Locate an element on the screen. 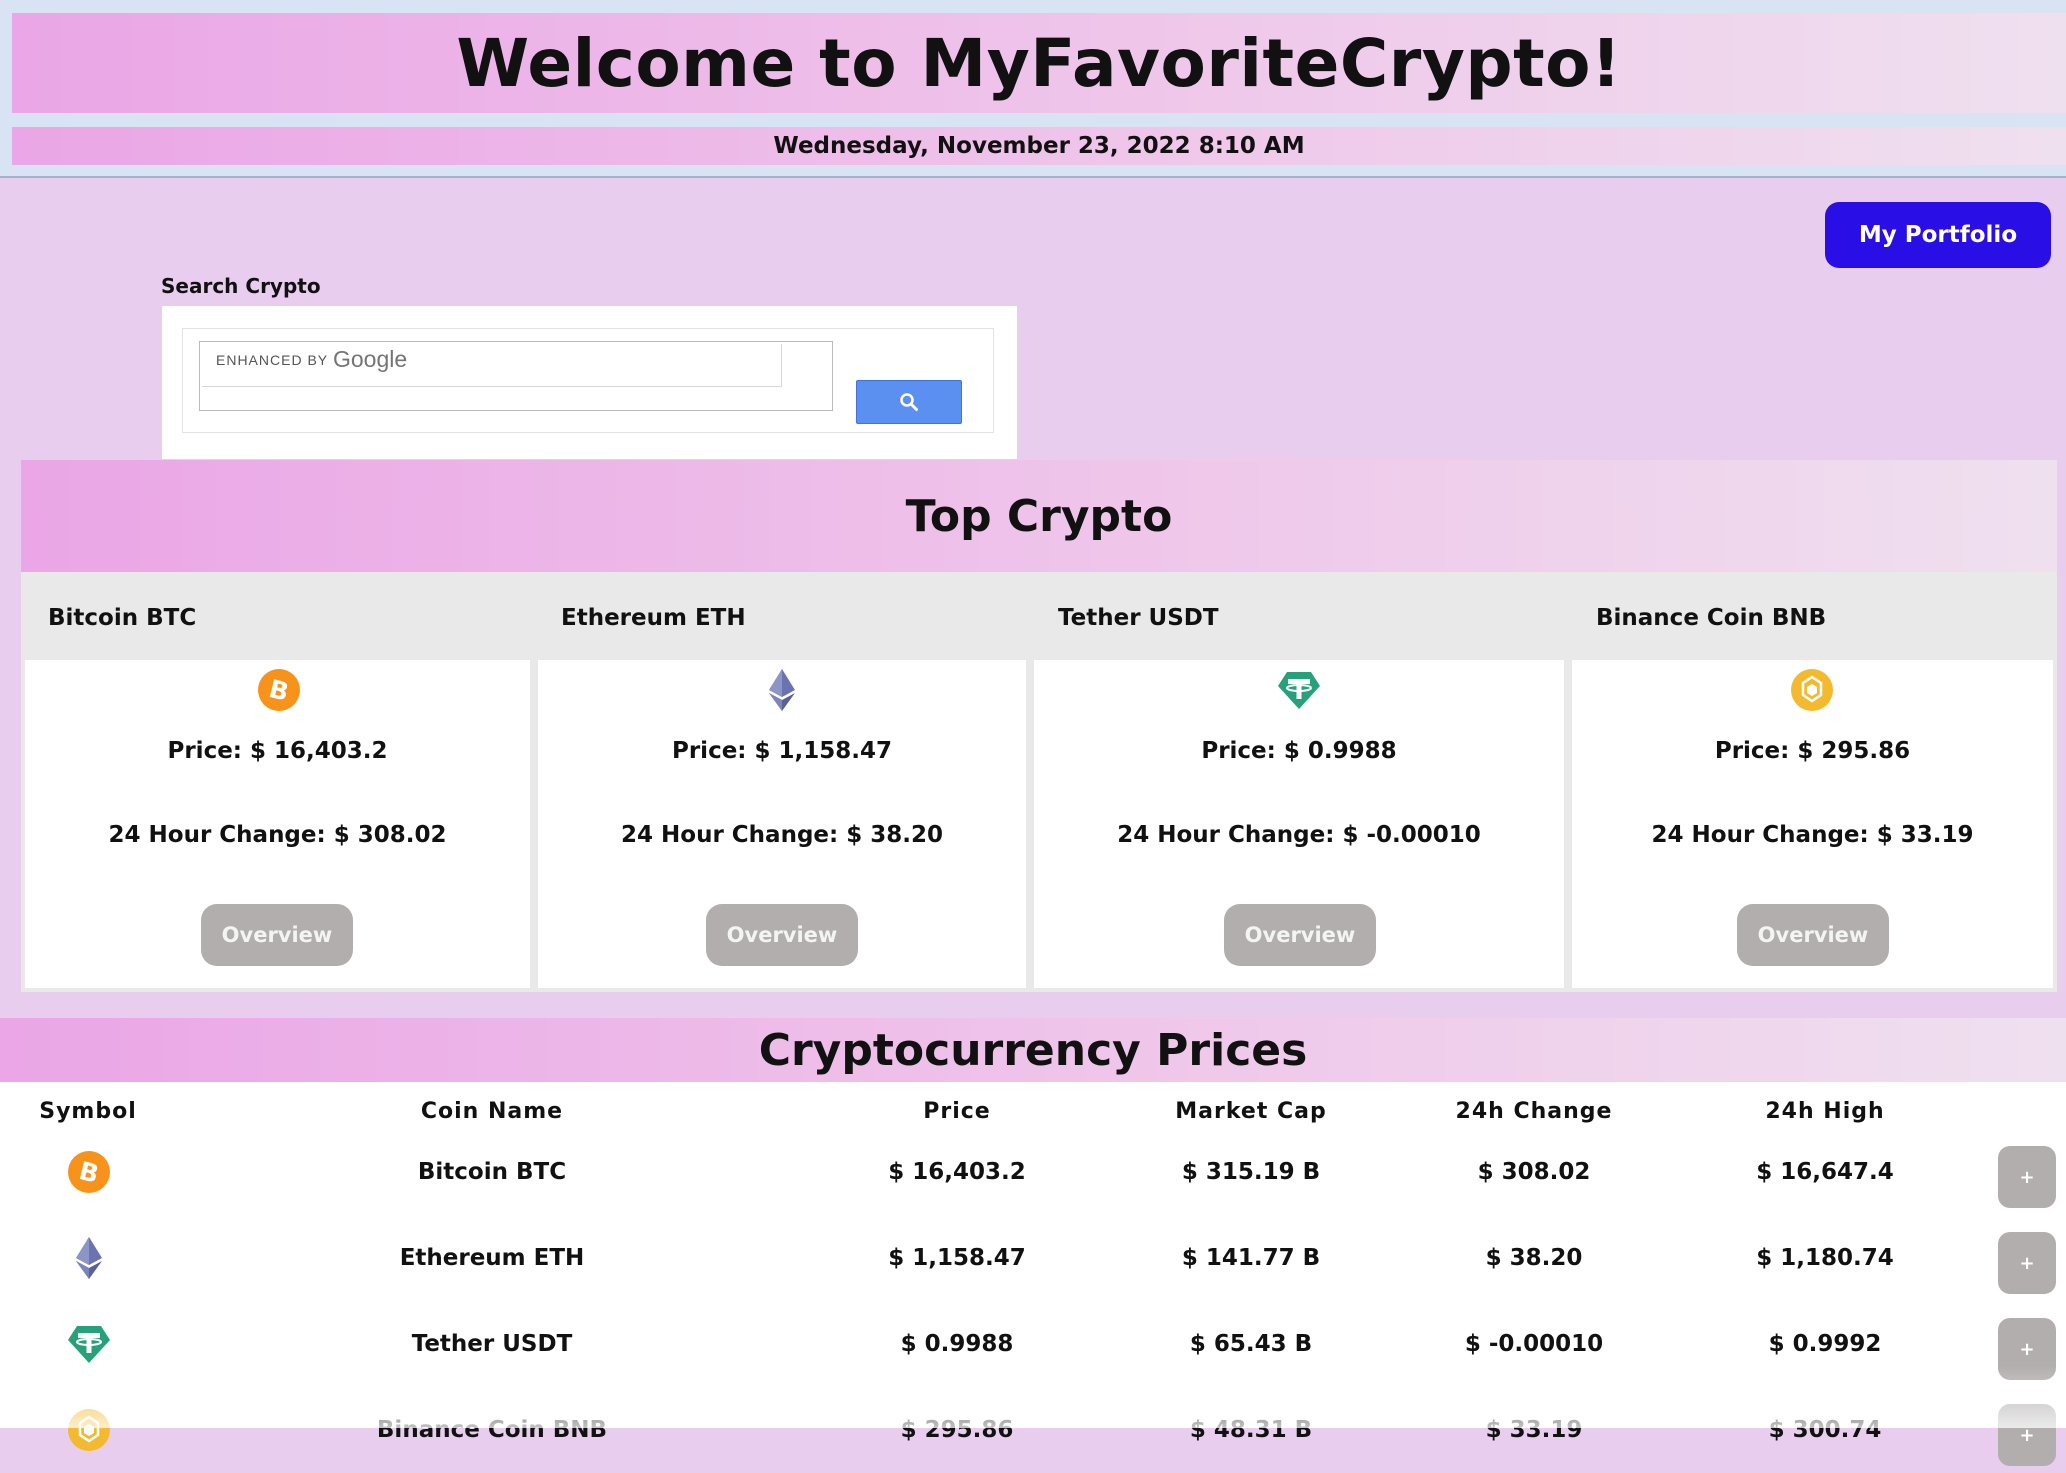  date-banner: Wednesday, November 23, 2022 8:10 AM is located at coordinates (1039, 146).